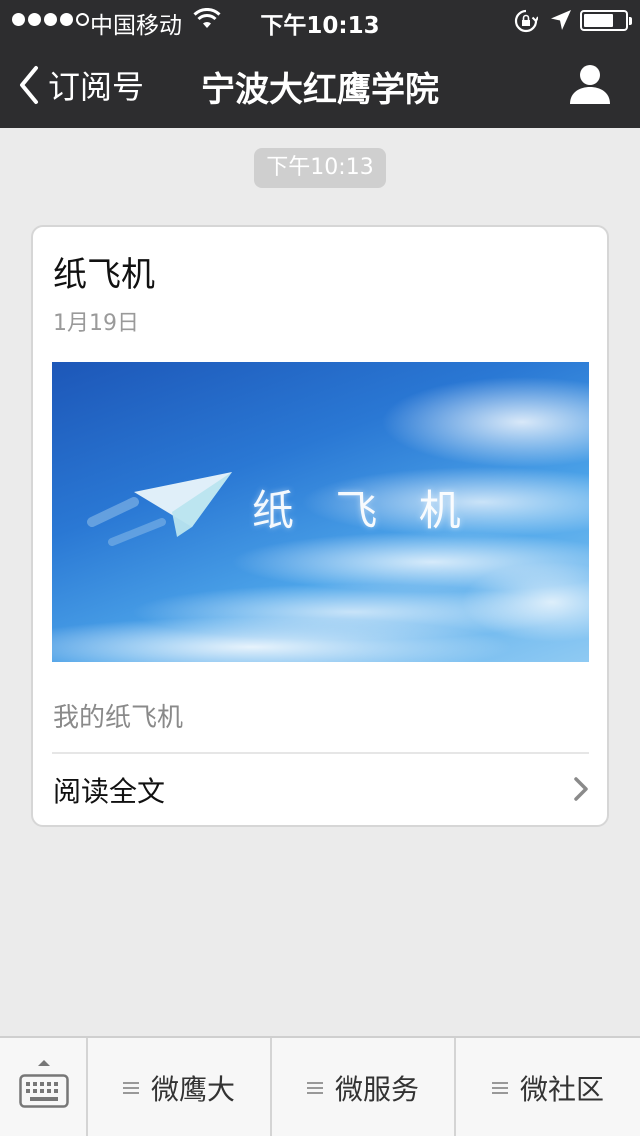 This screenshot has height=1136, width=640. I want to click on menu-item-weiyingda: 微鹰大, so click(180, 1087).